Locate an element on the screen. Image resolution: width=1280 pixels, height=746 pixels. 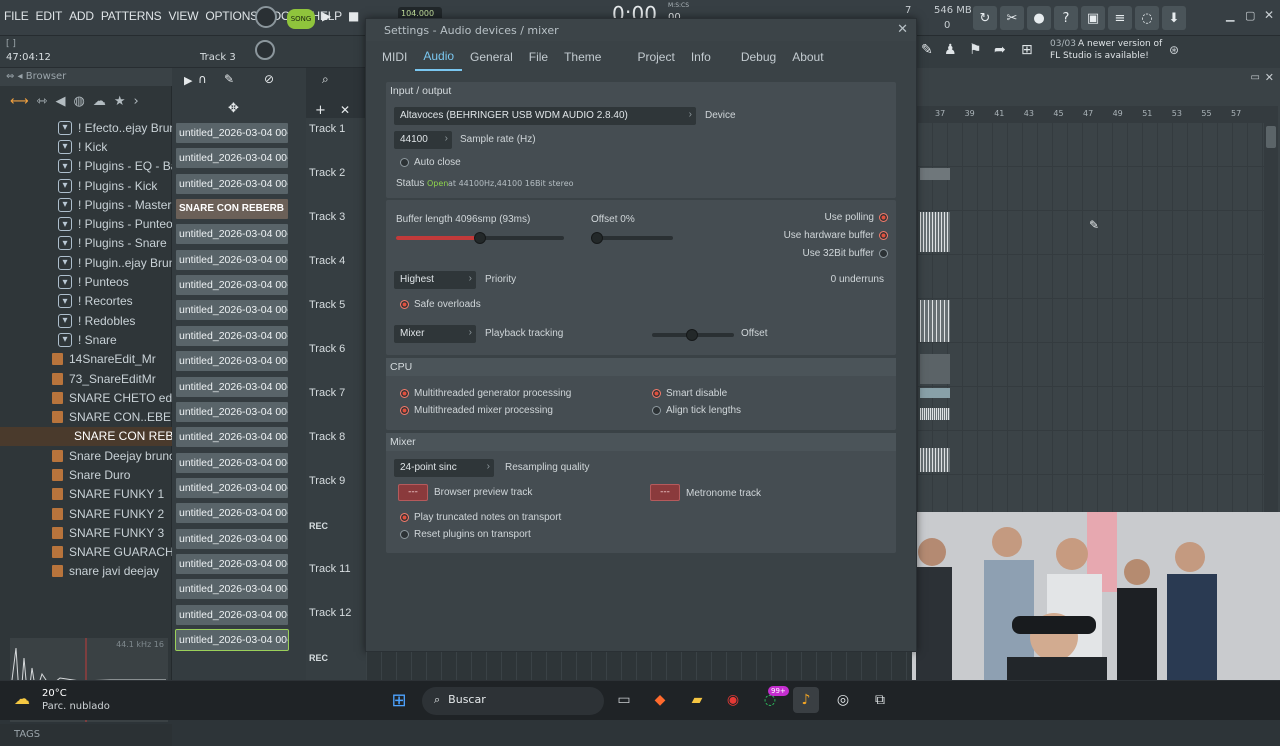
task-view-icon: ▭ is located at coordinates (624, 700).